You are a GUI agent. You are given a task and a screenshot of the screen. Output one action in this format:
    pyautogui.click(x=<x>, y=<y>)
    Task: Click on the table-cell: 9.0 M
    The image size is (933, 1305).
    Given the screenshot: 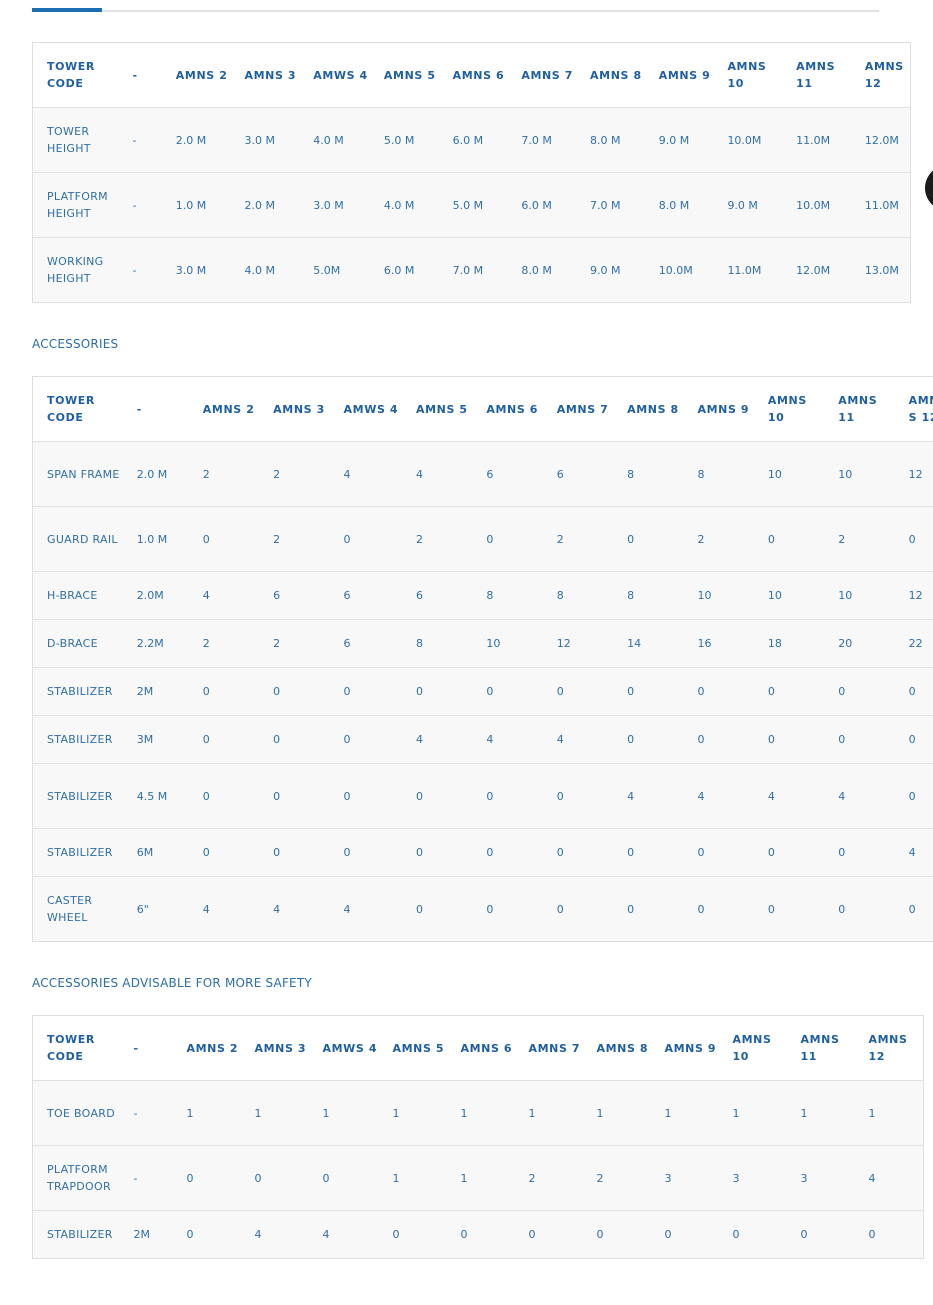 What is the action you would take?
    pyautogui.click(x=679, y=140)
    